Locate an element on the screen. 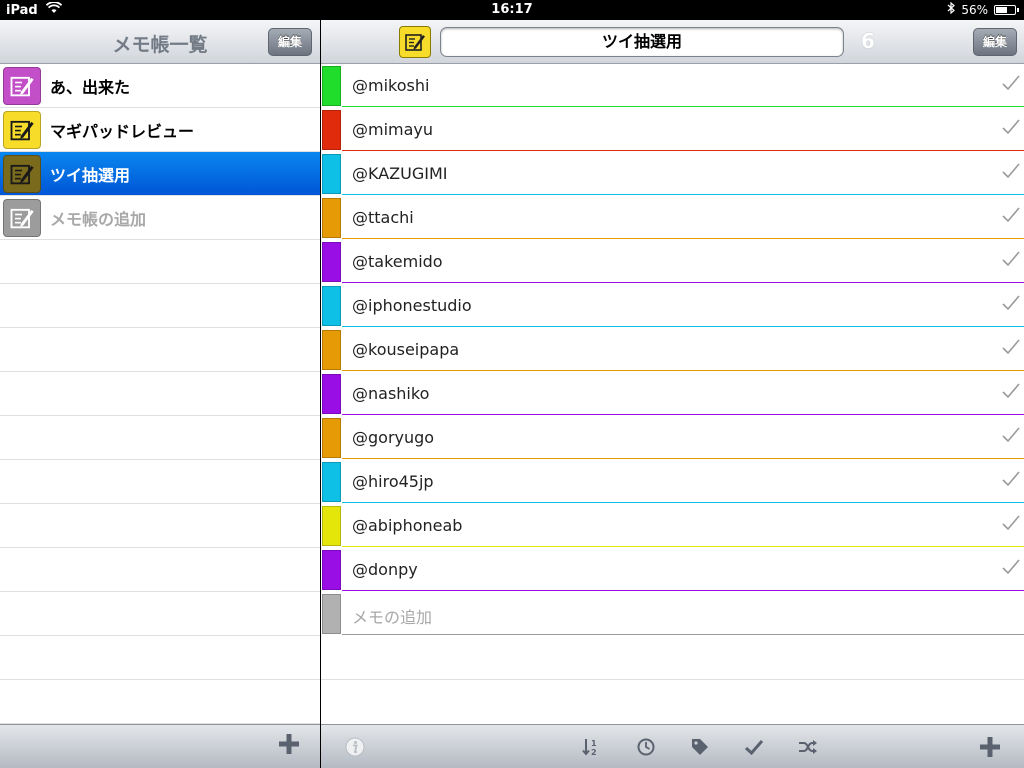 The height and width of the screenshot is (768, 1024). memo-row: @nashiko is located at coordinates (672, 394).